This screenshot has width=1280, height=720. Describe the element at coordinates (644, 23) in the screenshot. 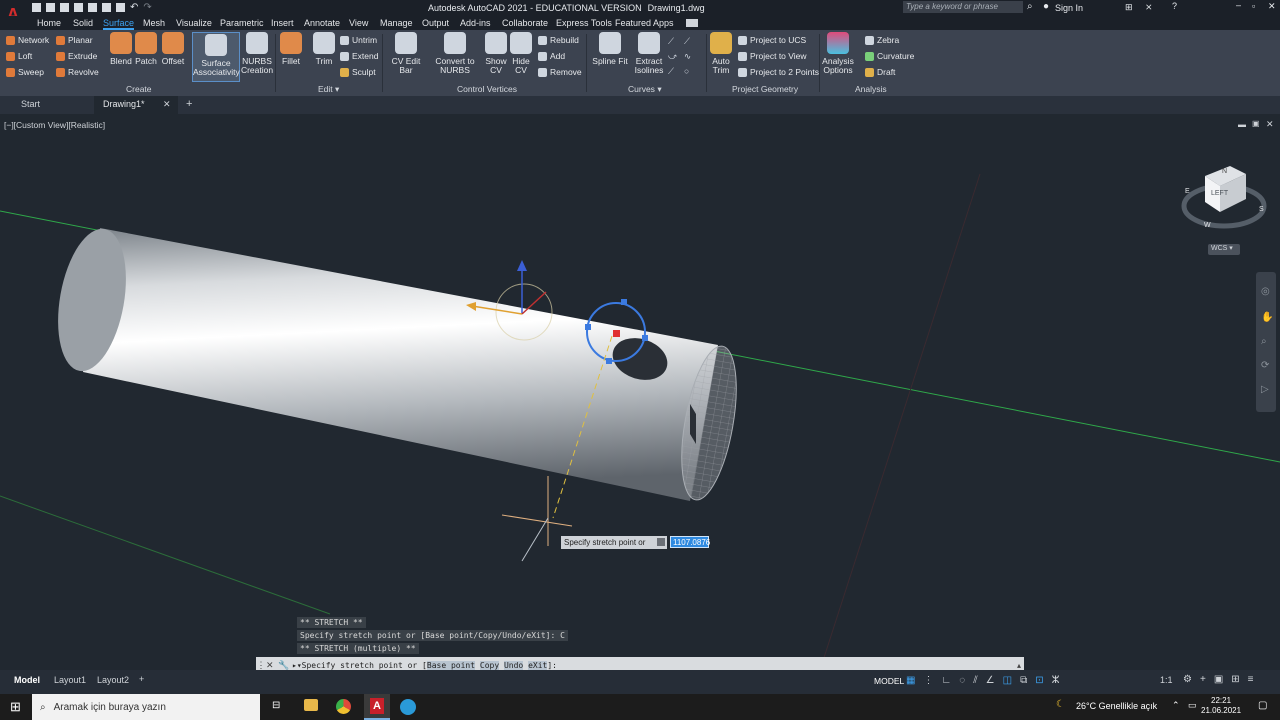

I see `tab-featured-apps: Featured Apps` at that location.